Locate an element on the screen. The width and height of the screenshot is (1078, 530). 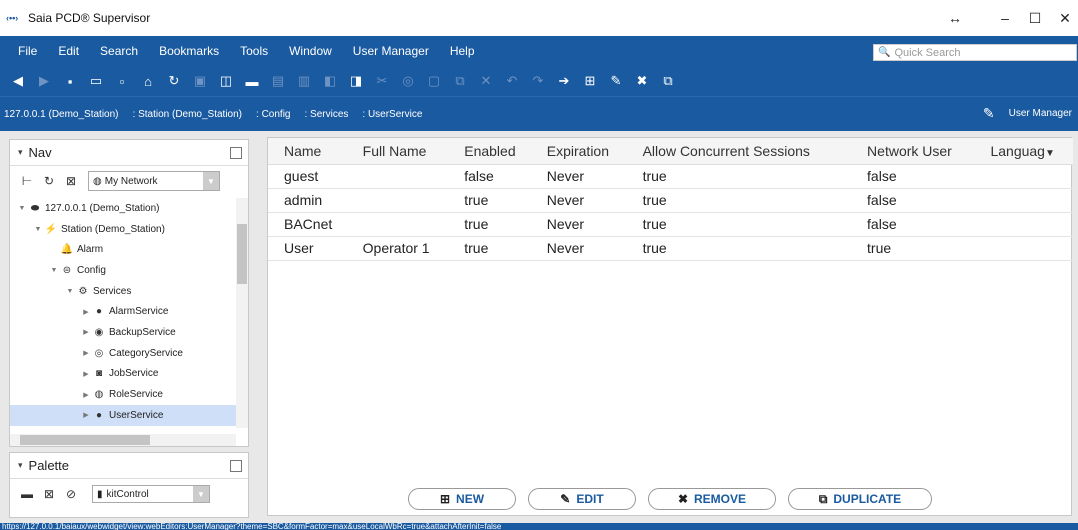
nav-panel-header: ▾ Nav is located at coordinates (129, 153).